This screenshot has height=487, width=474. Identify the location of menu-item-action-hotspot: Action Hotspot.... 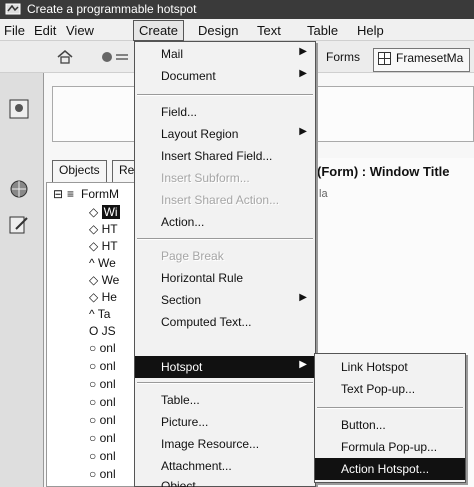
(390, 469).